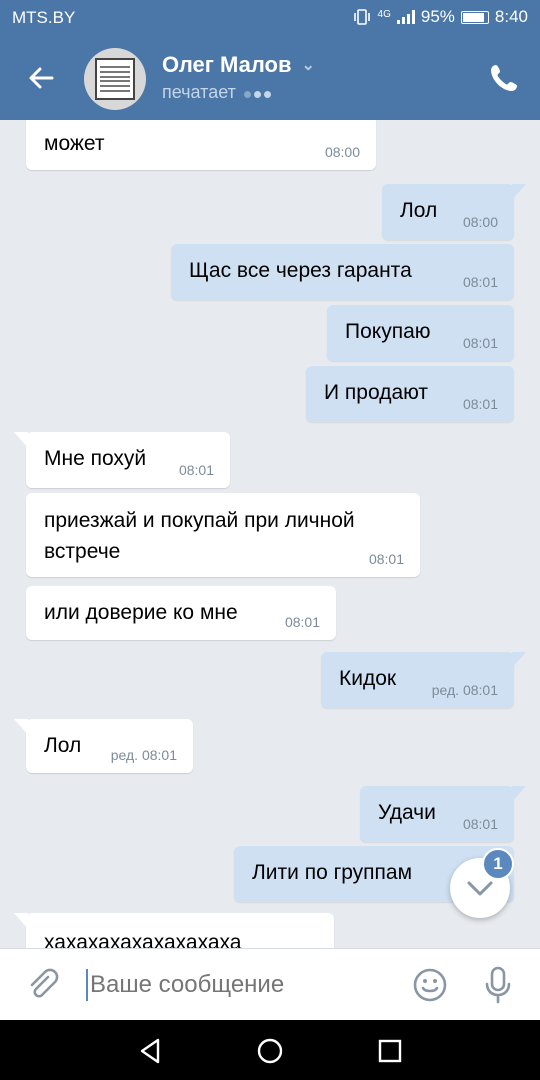  I want to click on battery-icon, so click(474, 17).